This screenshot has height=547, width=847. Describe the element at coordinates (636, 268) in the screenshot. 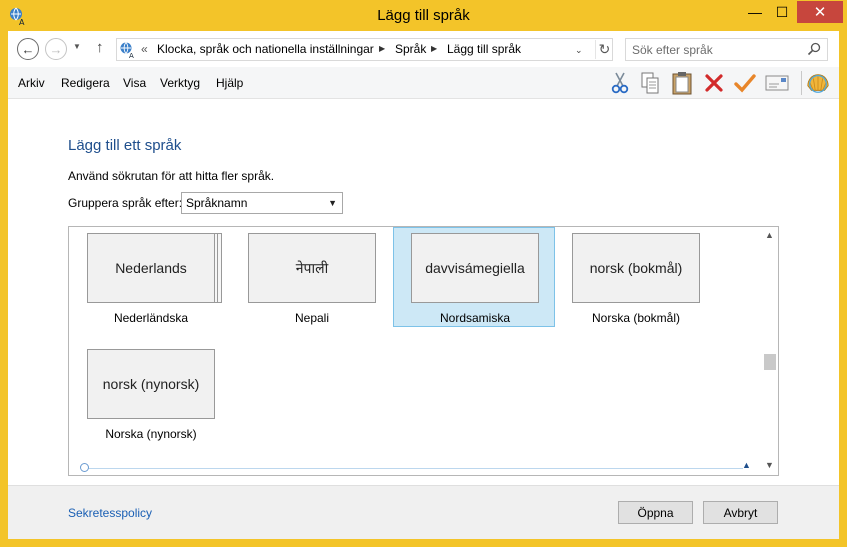

I see `tile-native-name: norsk (bokmål)` at that location.